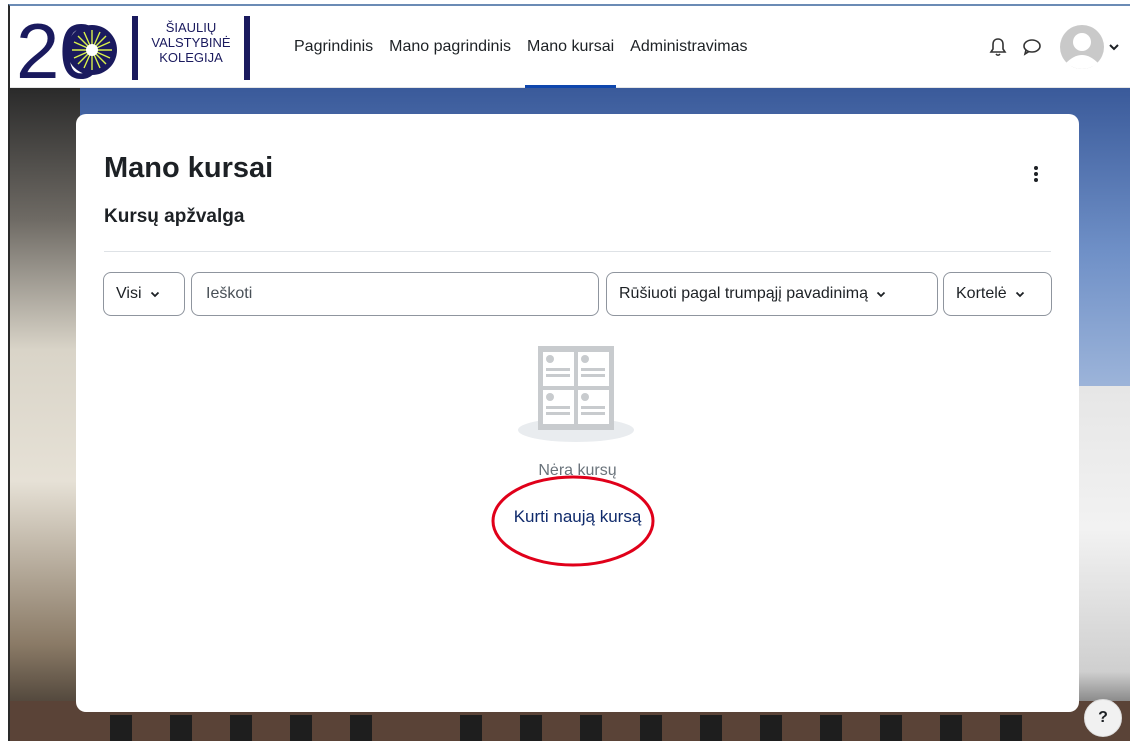 Image resolution: width=1130 pixels, height=741 pixels. I want to click on chat-bubble-icon, so click(1032, 47).